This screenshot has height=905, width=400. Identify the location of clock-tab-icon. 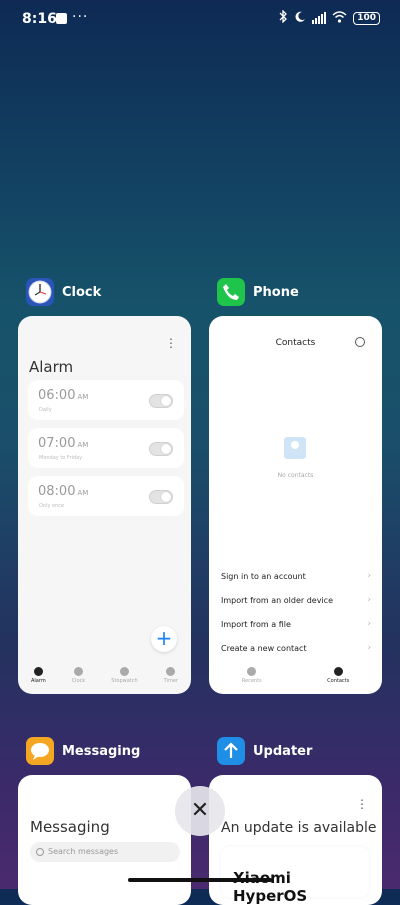
(78, 671).